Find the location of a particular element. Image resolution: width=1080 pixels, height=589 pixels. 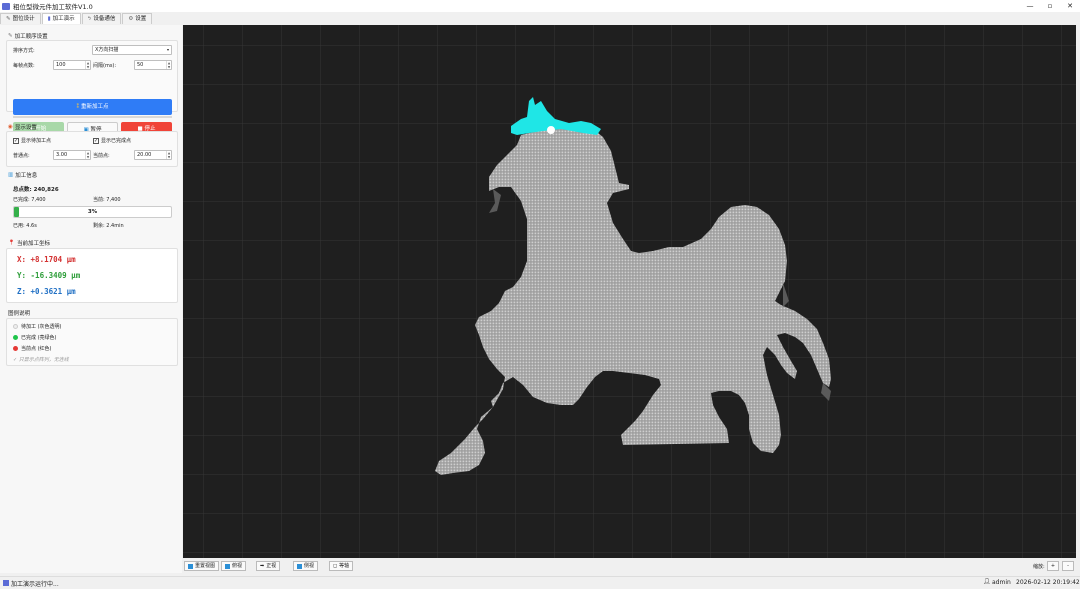

current-dot-icon is located at coordinates (15, 348).